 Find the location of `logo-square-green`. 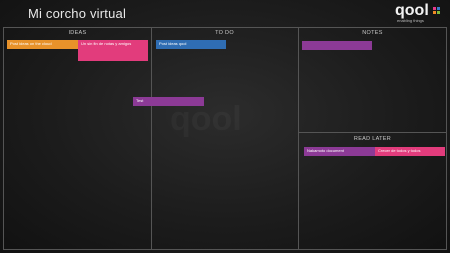

logo-square-green is located at coordinates (438, 12).